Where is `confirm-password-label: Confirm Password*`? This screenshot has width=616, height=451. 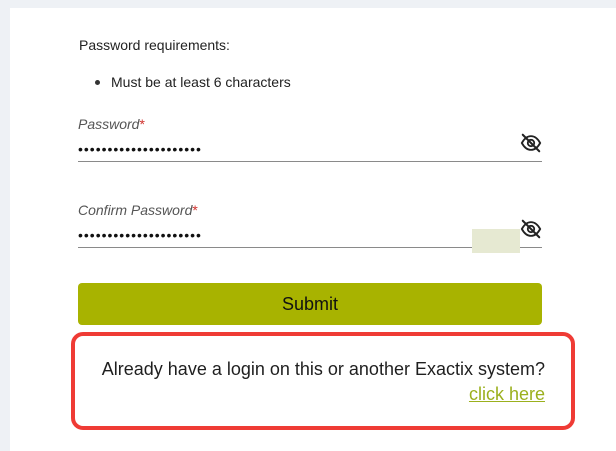
confirm-password-label: Confirm Password* is located at coordinates (138, 210).